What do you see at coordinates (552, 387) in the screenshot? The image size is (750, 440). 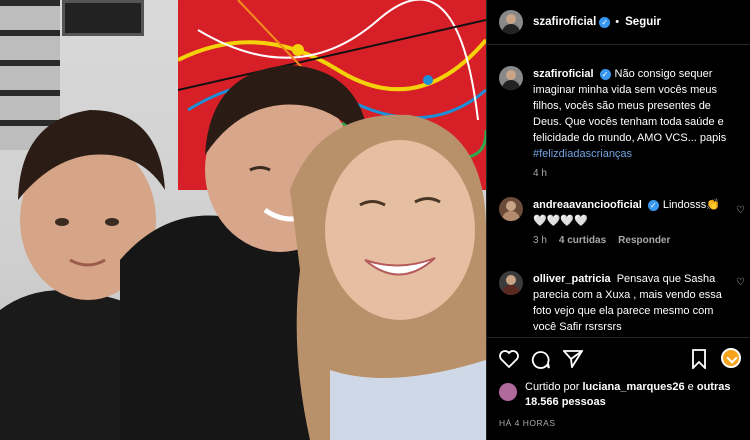 I see `likes-prefix: Curtido por` at bounding box center [552, 387].